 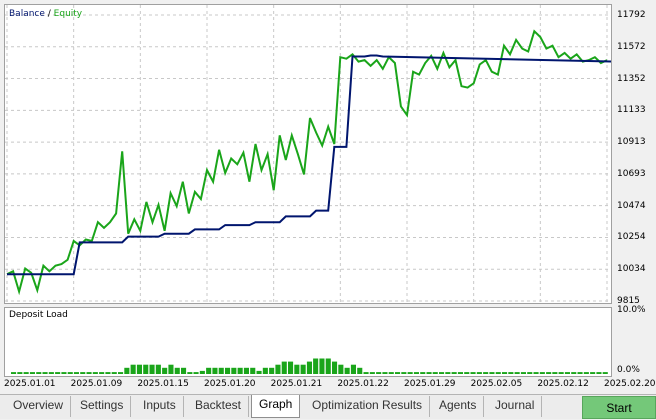 What do you see at coordinates (628, 370) in the screenshot?
I see `load-axis-bottom-tick: 0.0%` at bounding box center [628, 370].